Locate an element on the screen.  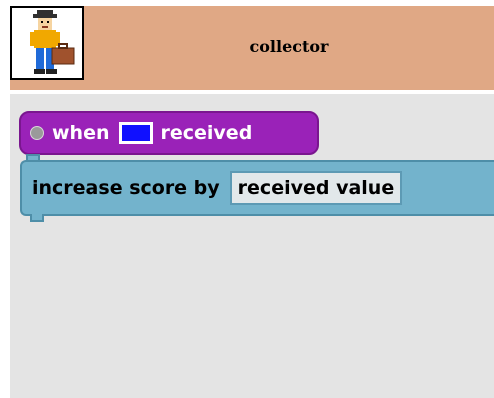
increase-score-label: increase score by is located at coordinates (126, 188).